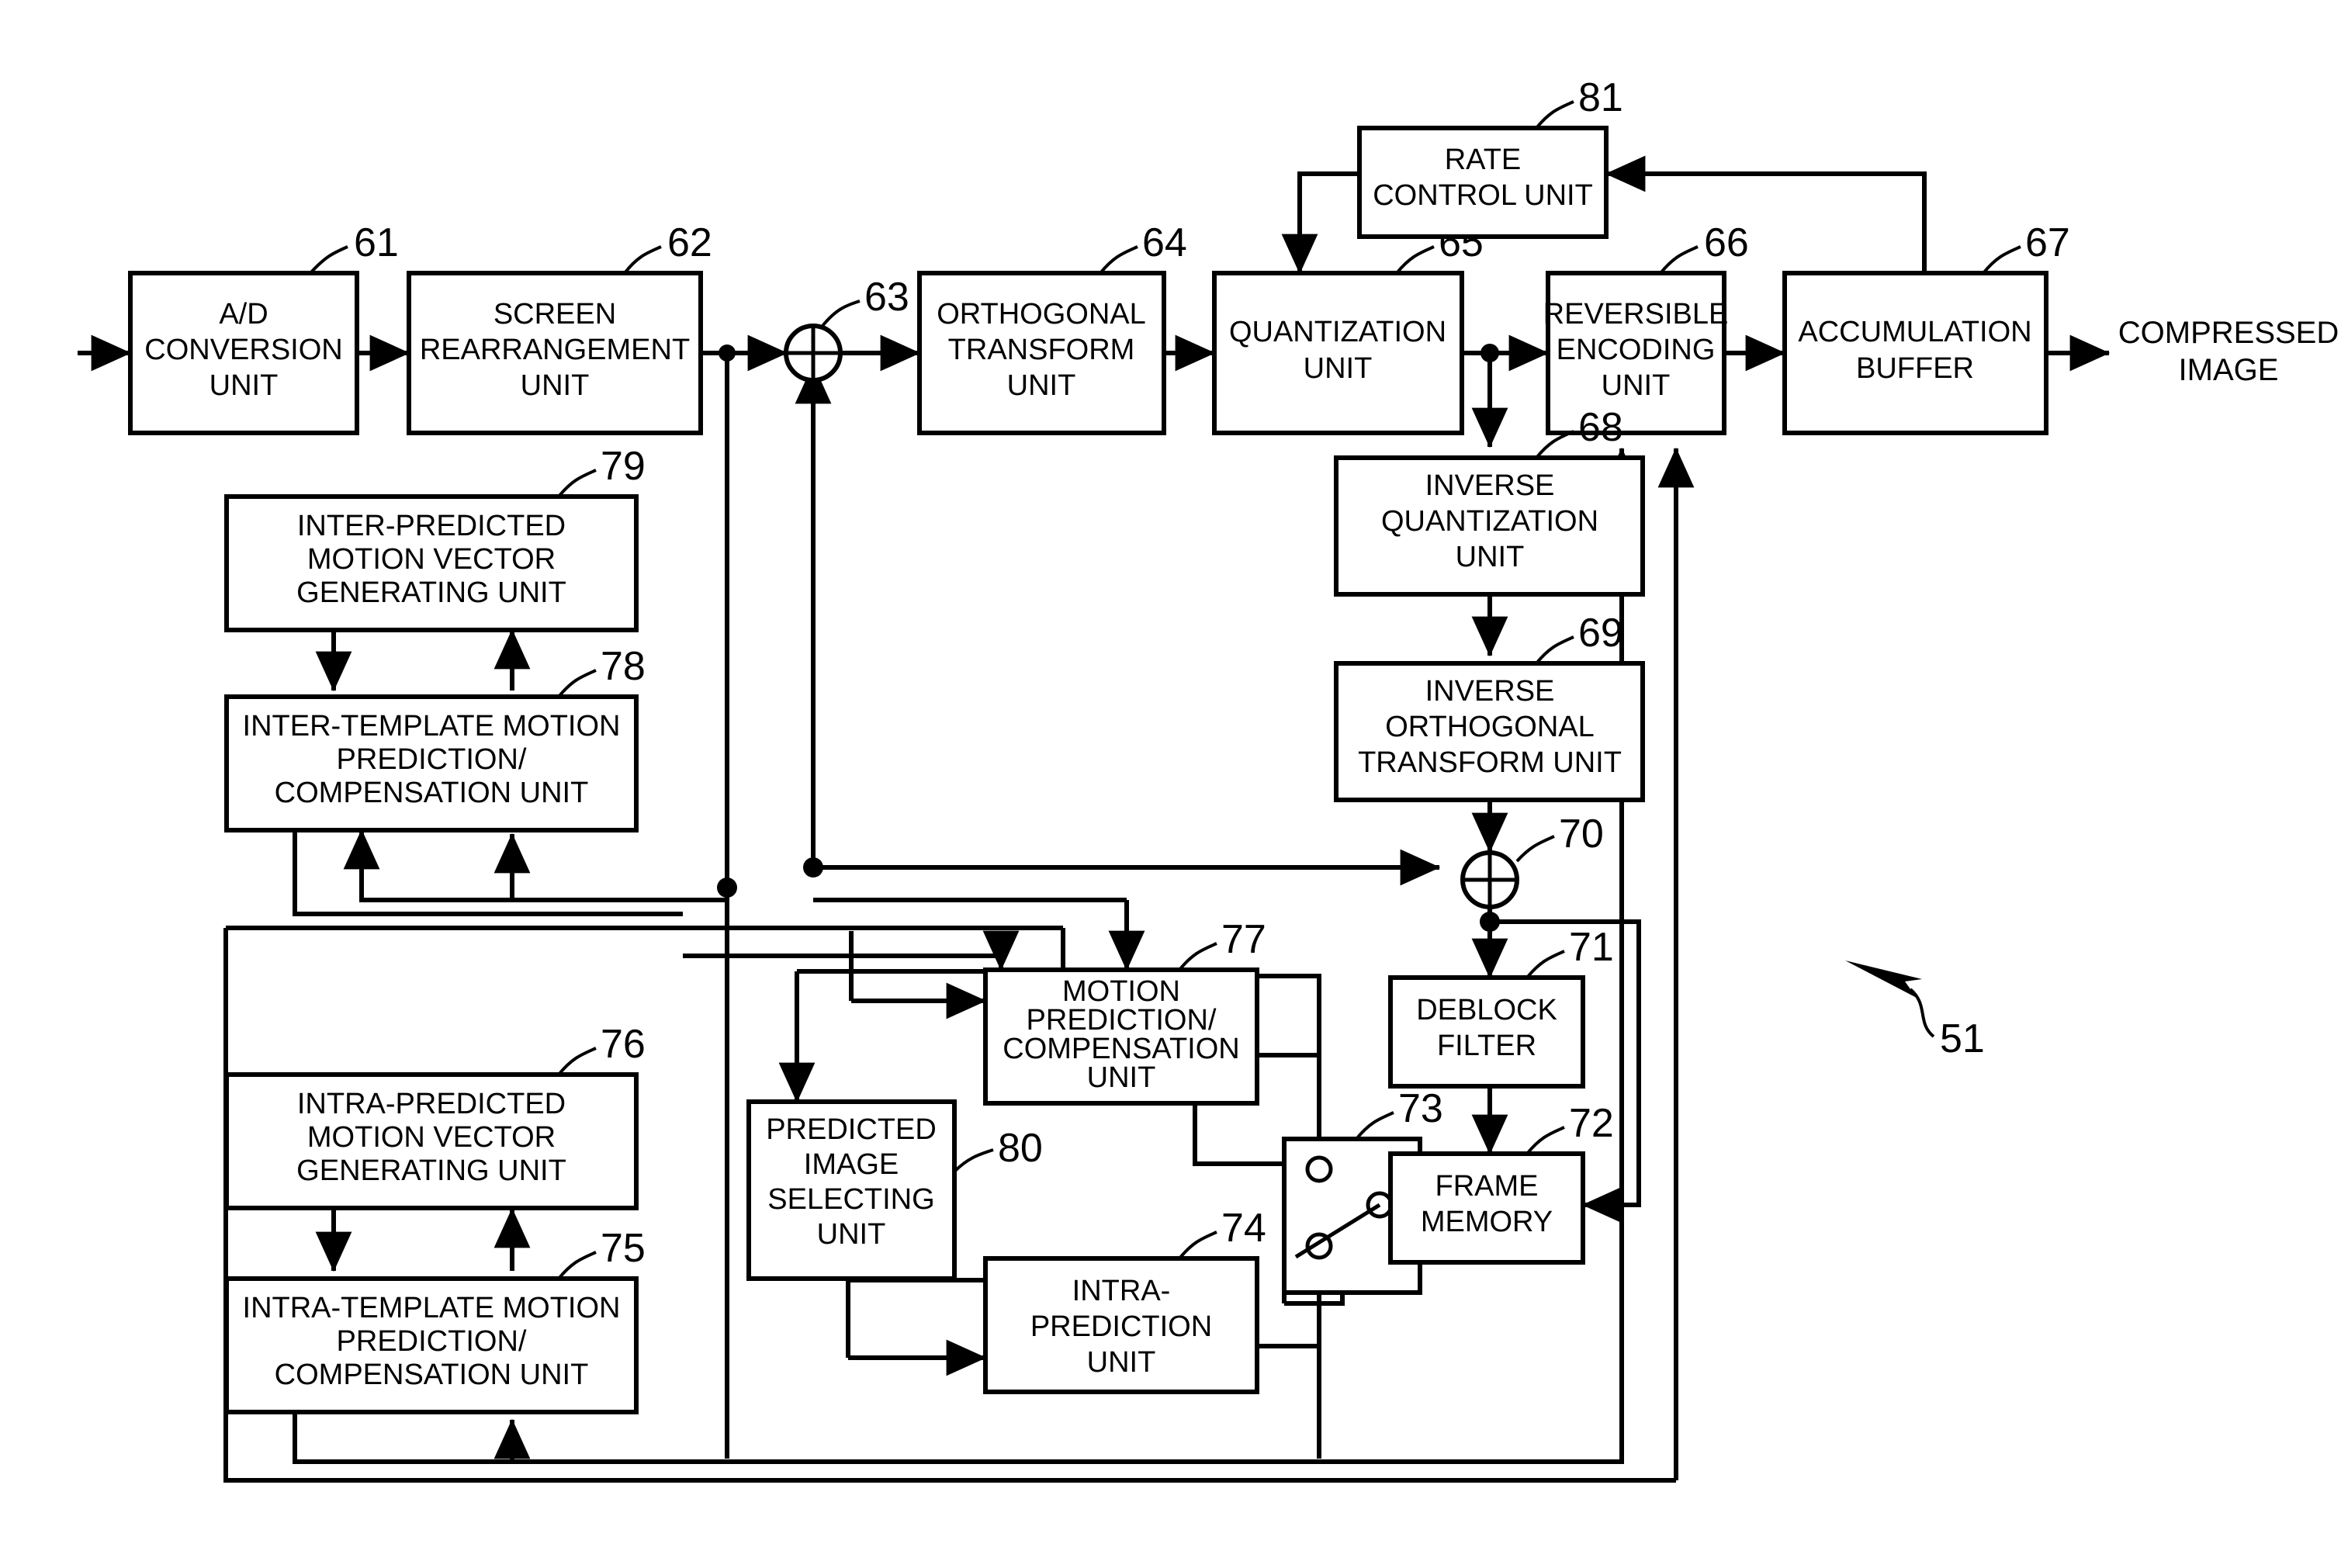 The image size is (2348, 1568). What do you see at coordinates (1121, 1291) in the screenshot?
I see `block-label-line: INTRA-` at bounding box center [1121, 1291].